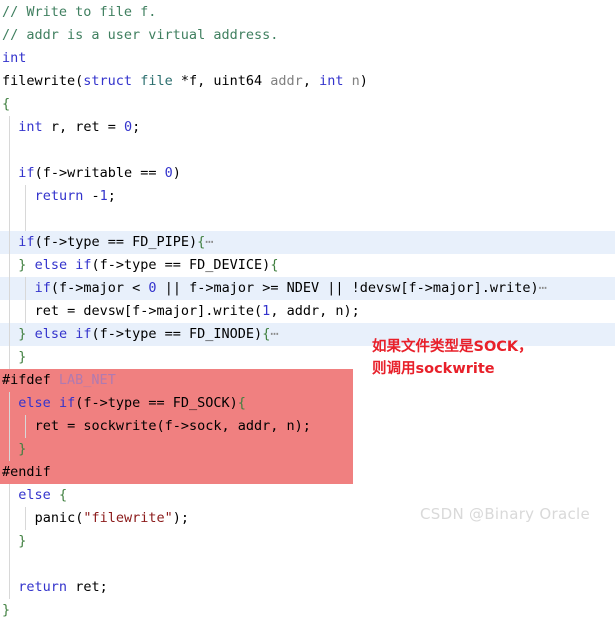 This screenshot has height=622, width=615. Describe the element at coordinates (307, 196) in the screenshot. I see `code-line: return -1;` at that location.